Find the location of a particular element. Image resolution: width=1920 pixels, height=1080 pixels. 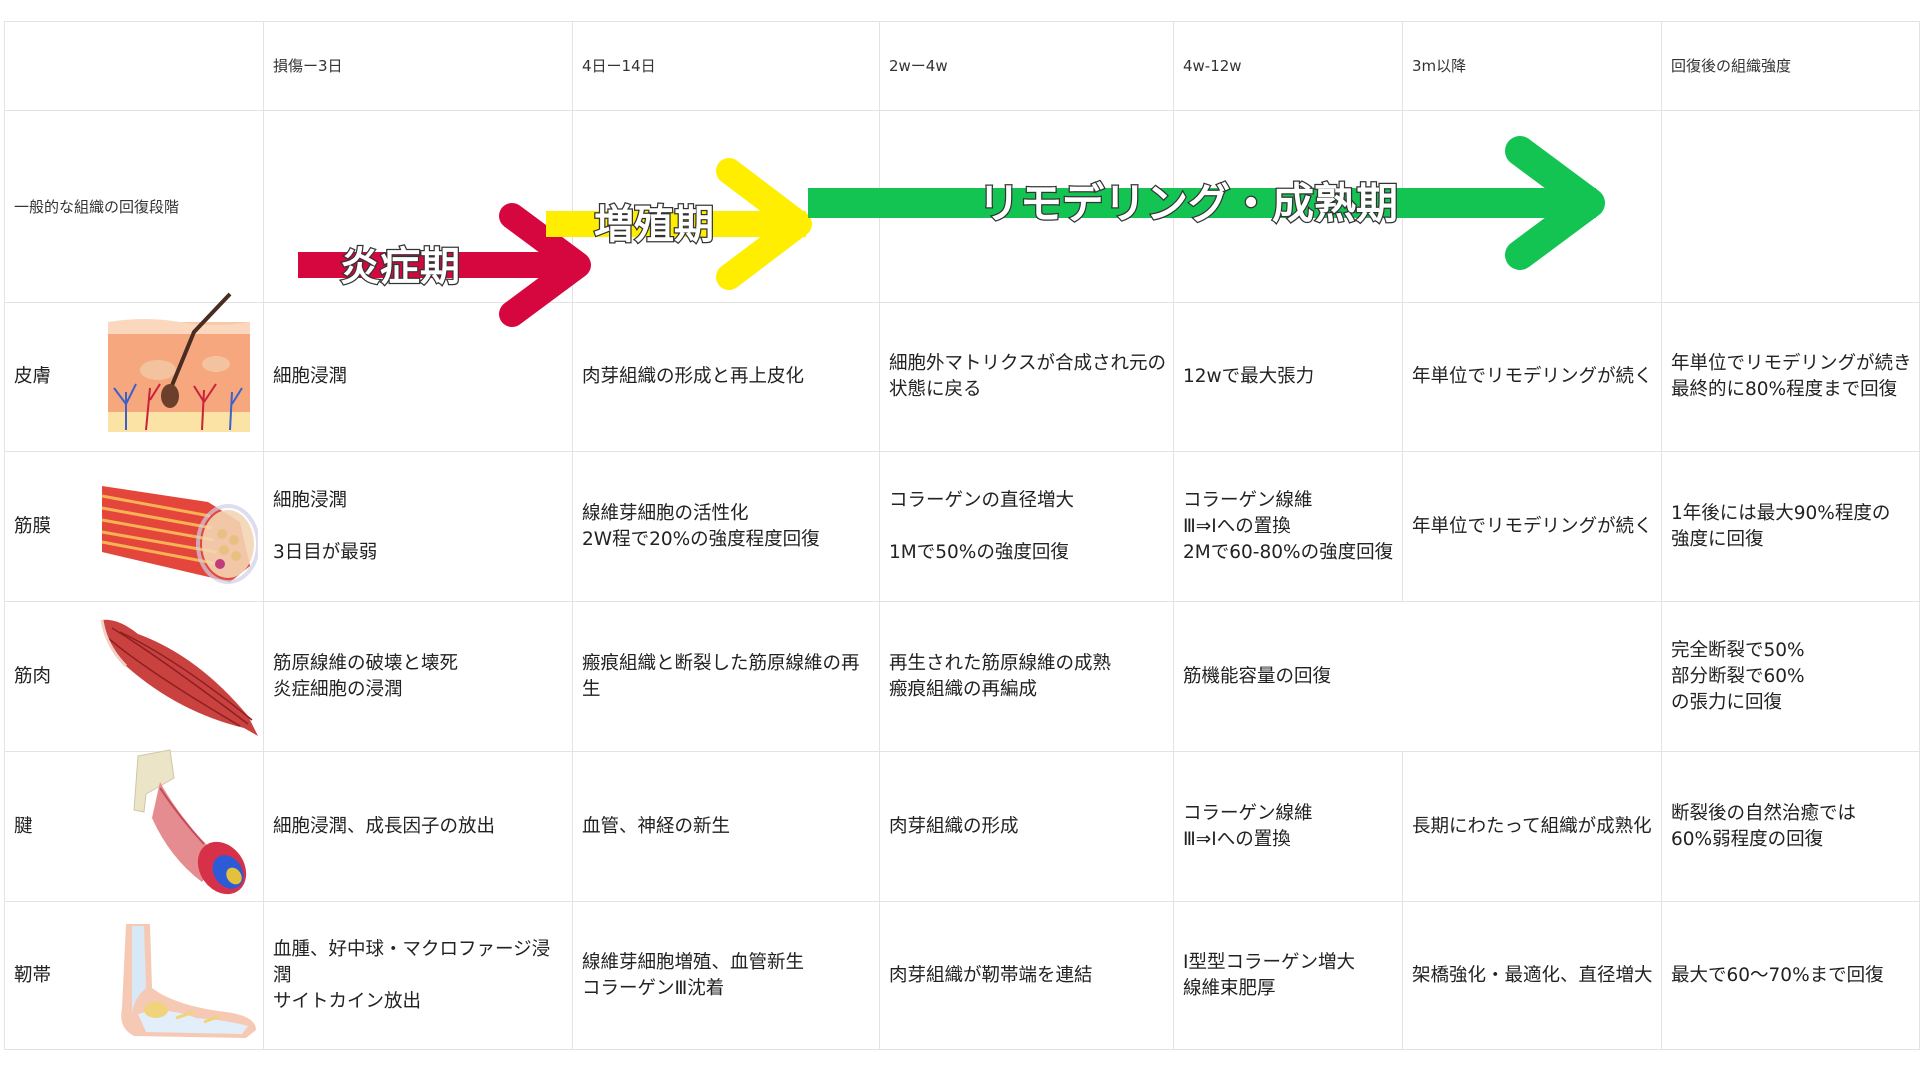

ligament-cell-4: Ⅰ型型コラーゲン増大 線維束肥厚 is located at coordinates (1288, 976).